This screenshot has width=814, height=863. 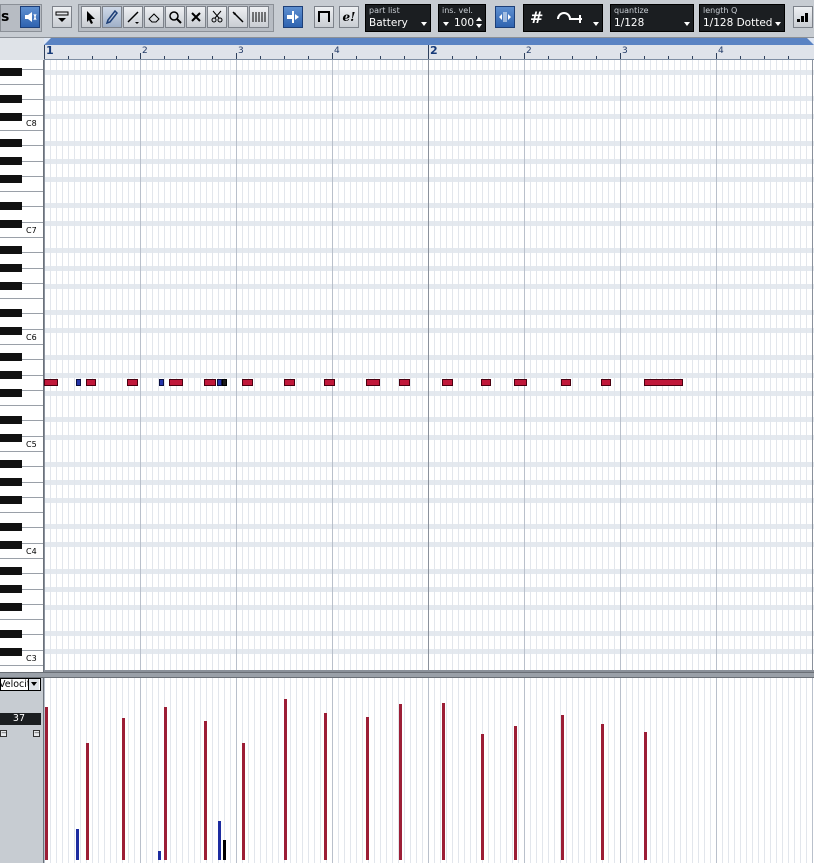 What do you see at coordinates (62, 17) in the screenshot?
I see `info-line-icon` at bounding box center [62, 17].